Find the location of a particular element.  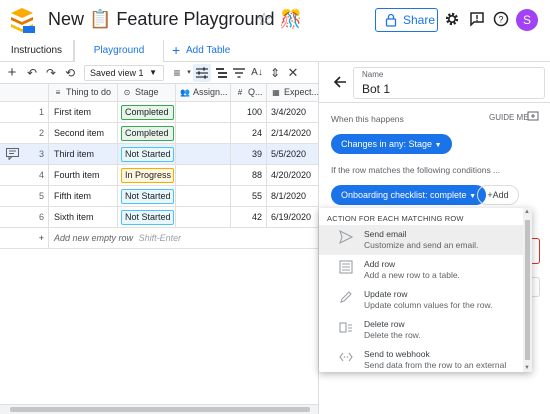

cell-name: Fourth item is located at coordinates (83, 175).